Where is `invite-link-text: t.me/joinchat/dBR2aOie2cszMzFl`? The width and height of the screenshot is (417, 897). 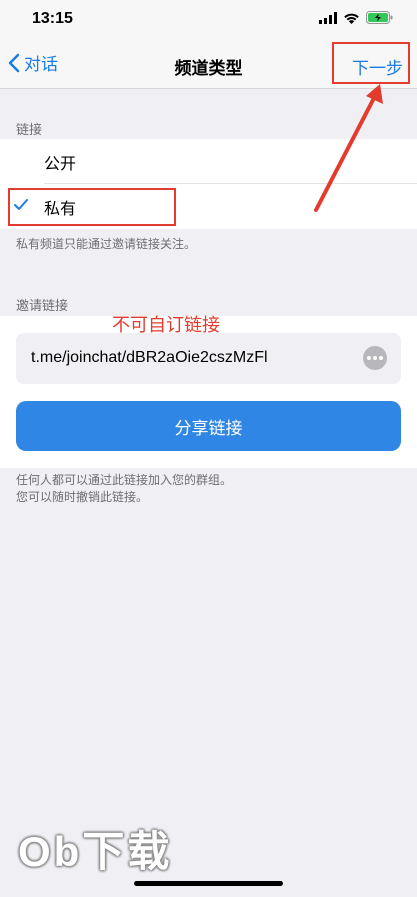 invite-link-text: t.me/joinchat/dBR2aOie2cszMzFl is located at coordinates (149, 357).